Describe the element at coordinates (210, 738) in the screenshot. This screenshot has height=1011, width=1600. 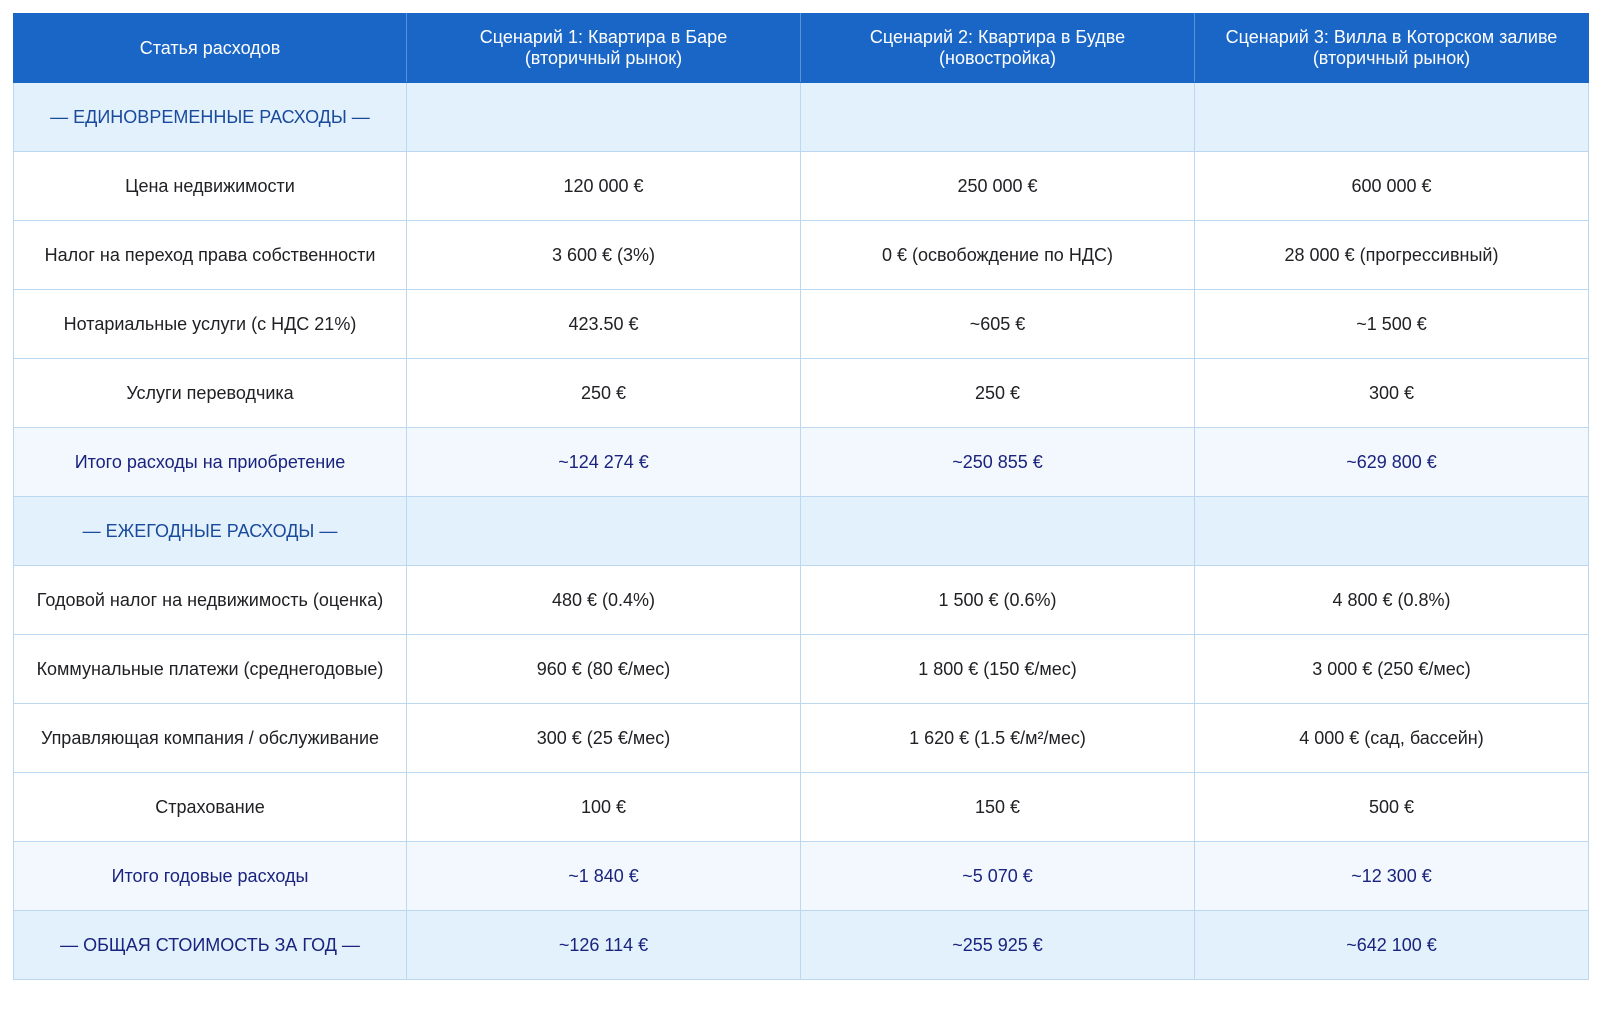
I see `row-label: Управляющая компания / обслуживание` at that location.